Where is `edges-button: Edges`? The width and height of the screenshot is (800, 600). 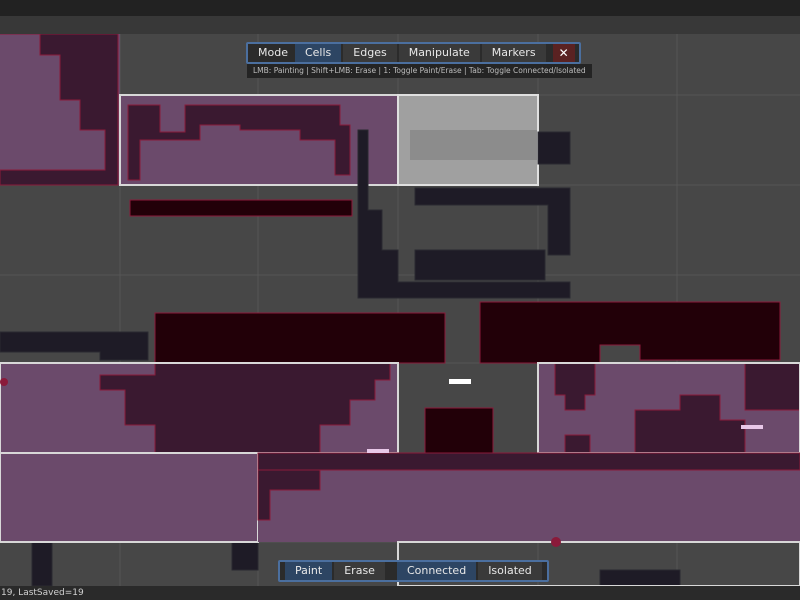
edges-button: Edges is located at coordinates (370, 53).